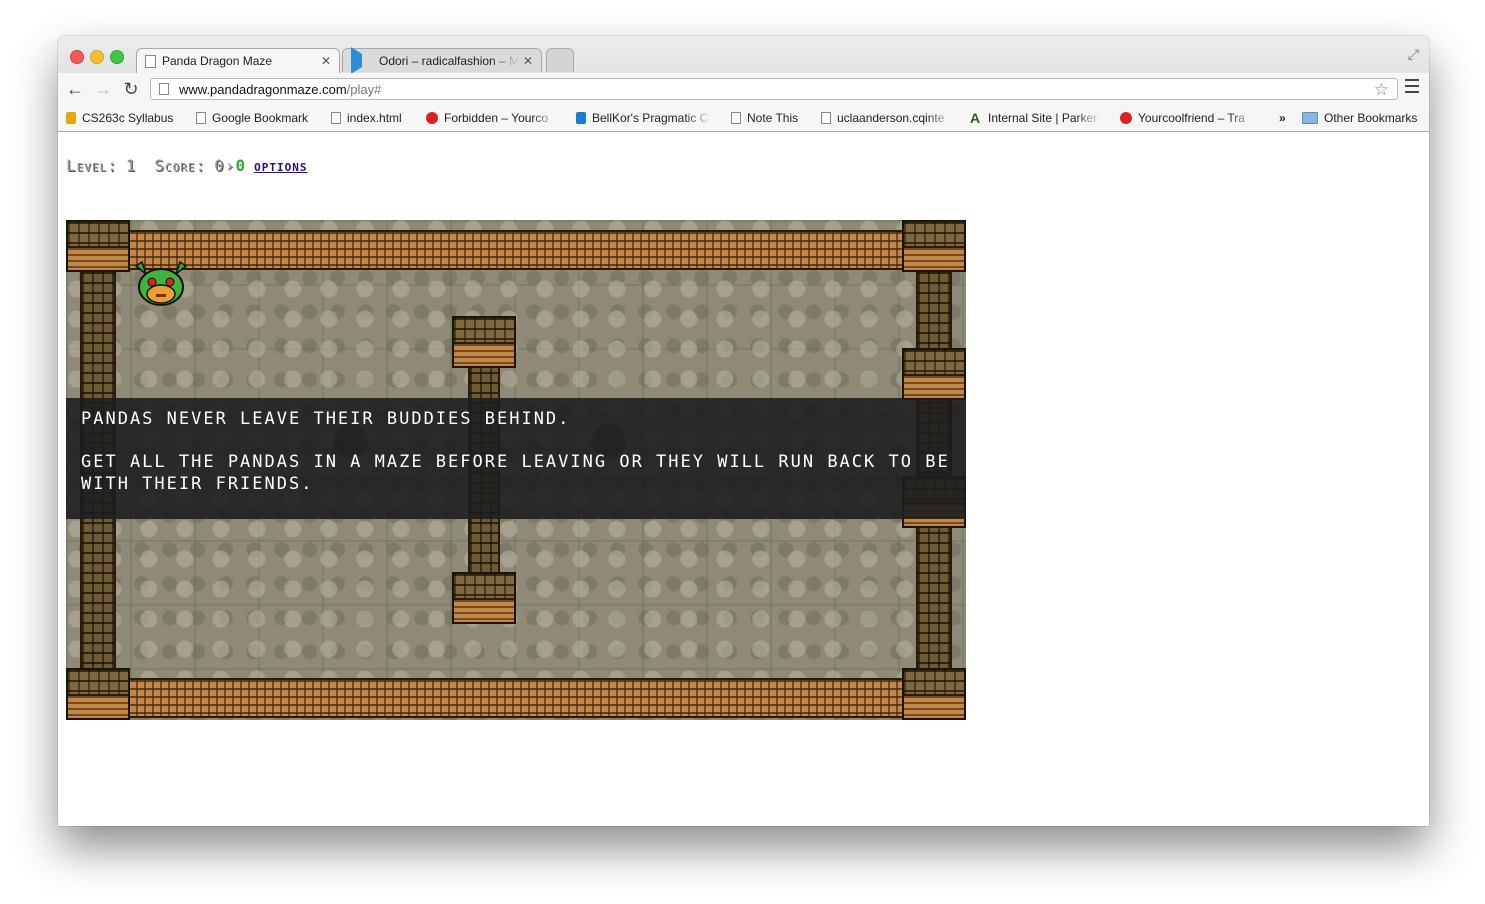  Describe the element at coordinates (492, 118) in the screenshot. I see `bookmark-forbidden: Forbidden – Yourco` at that location.